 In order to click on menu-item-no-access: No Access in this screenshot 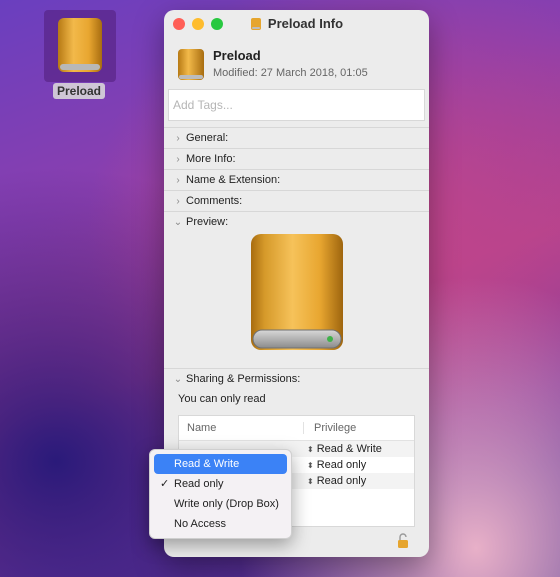, I will do `click(220, 524)`.